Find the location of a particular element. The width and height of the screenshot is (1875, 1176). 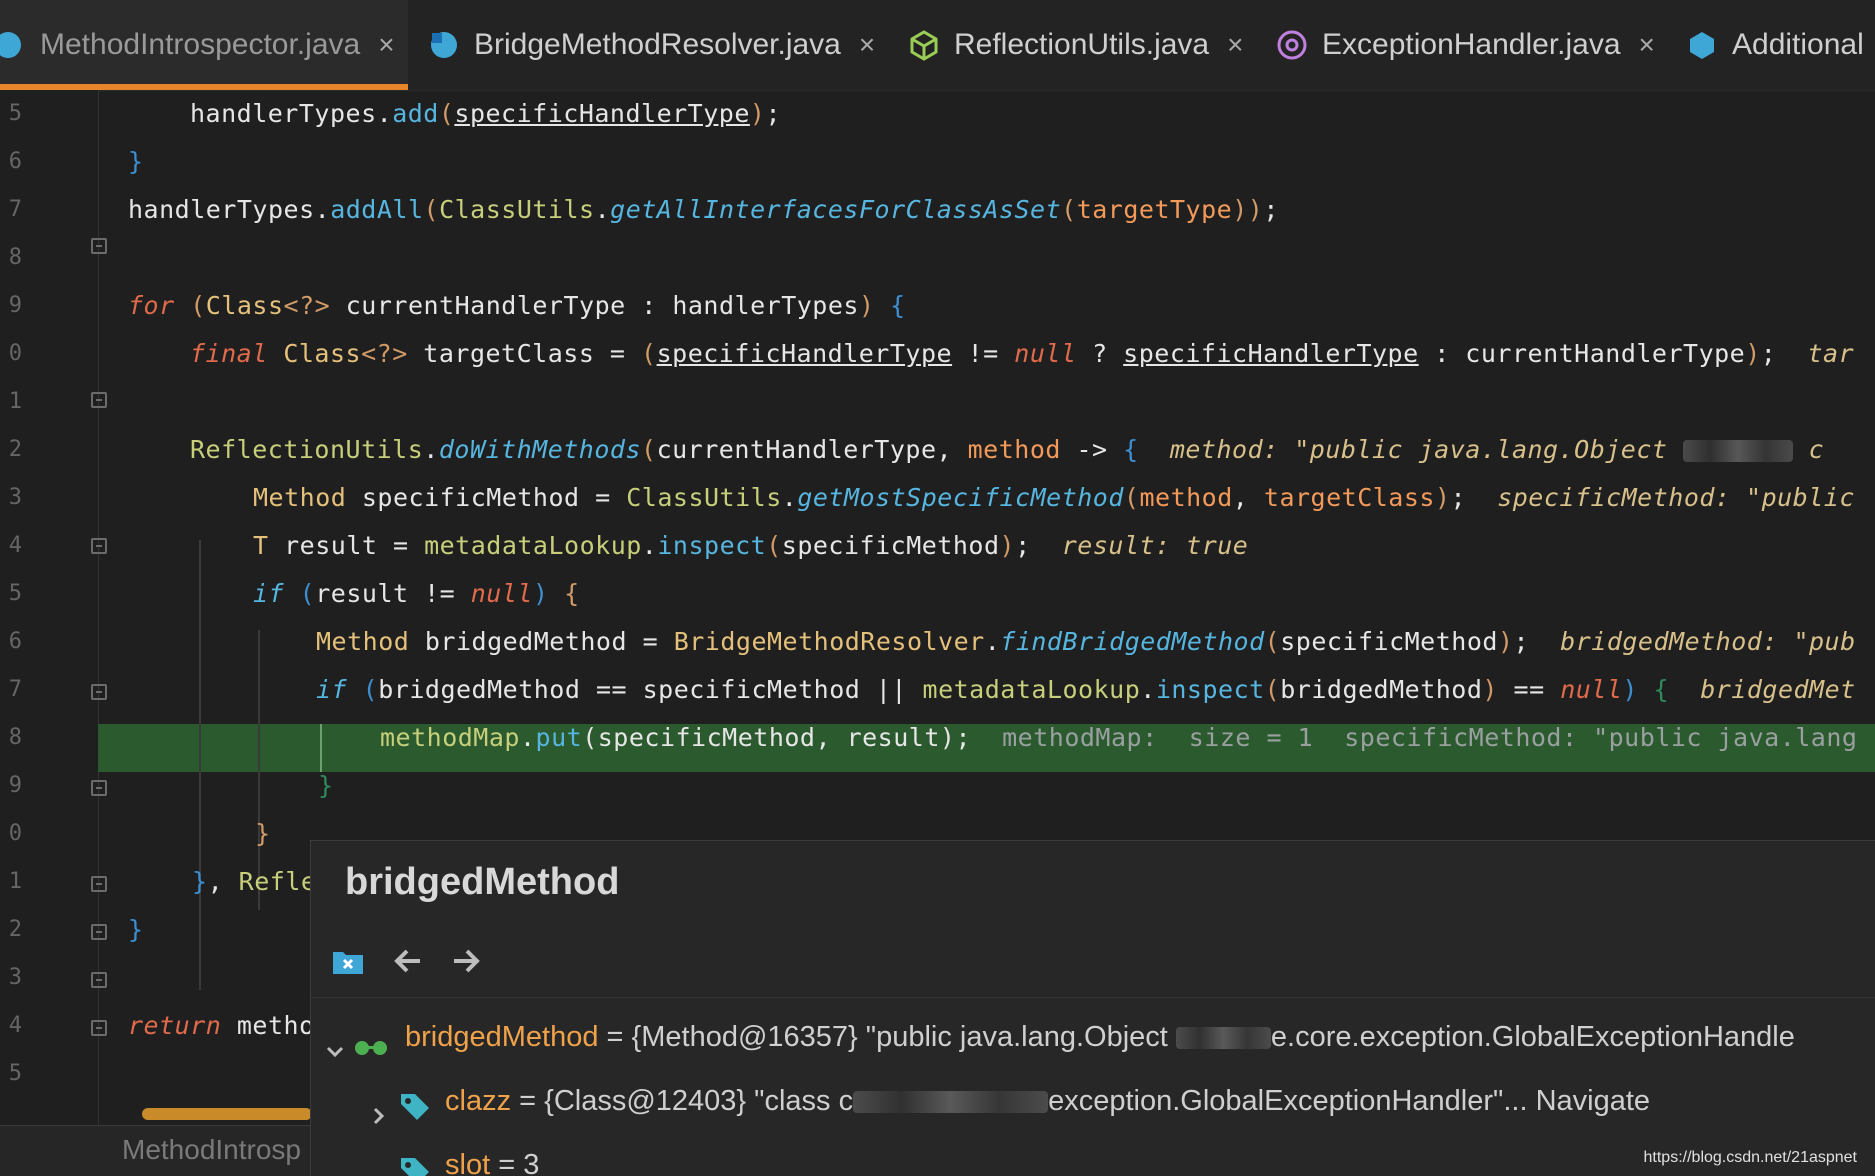

token: != is located at coordinates (983, 353).